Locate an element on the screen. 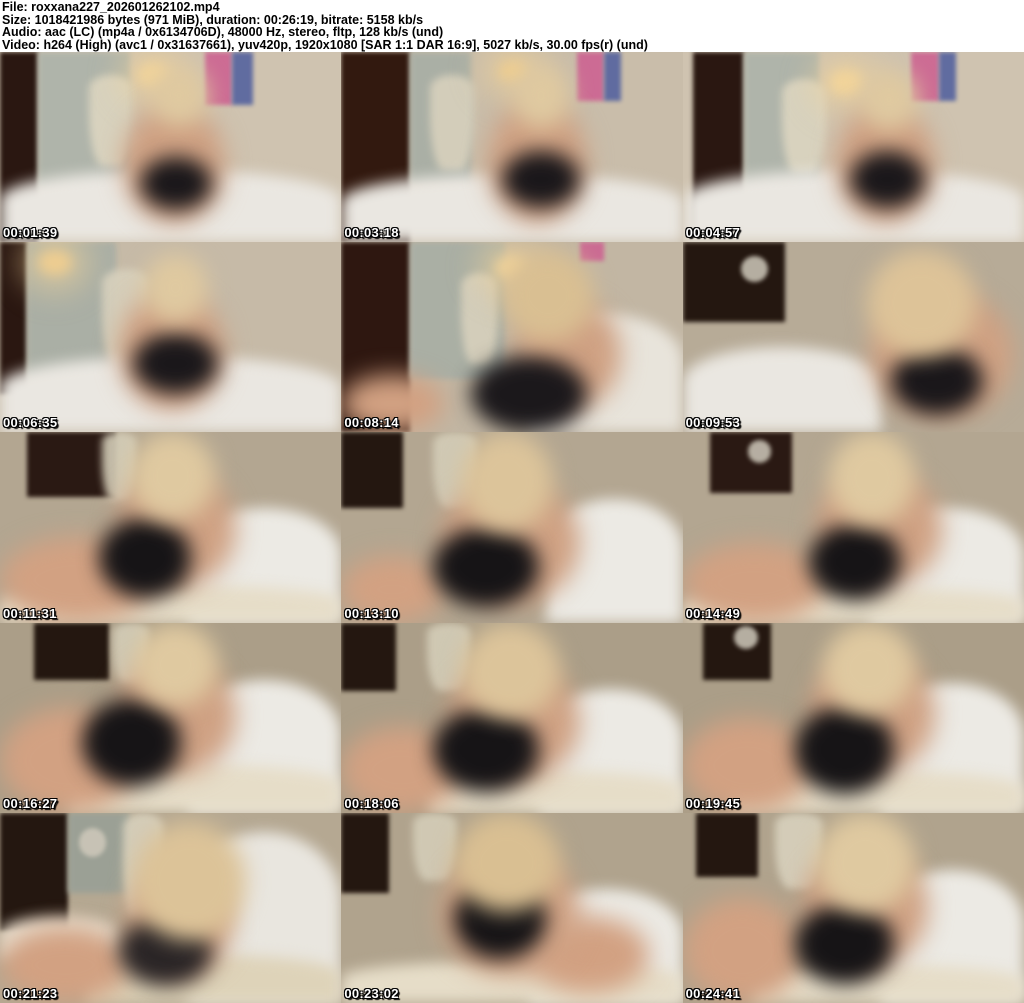  video-thumbnail-frame: 00:11:31 is located at coordinates (171, 527).